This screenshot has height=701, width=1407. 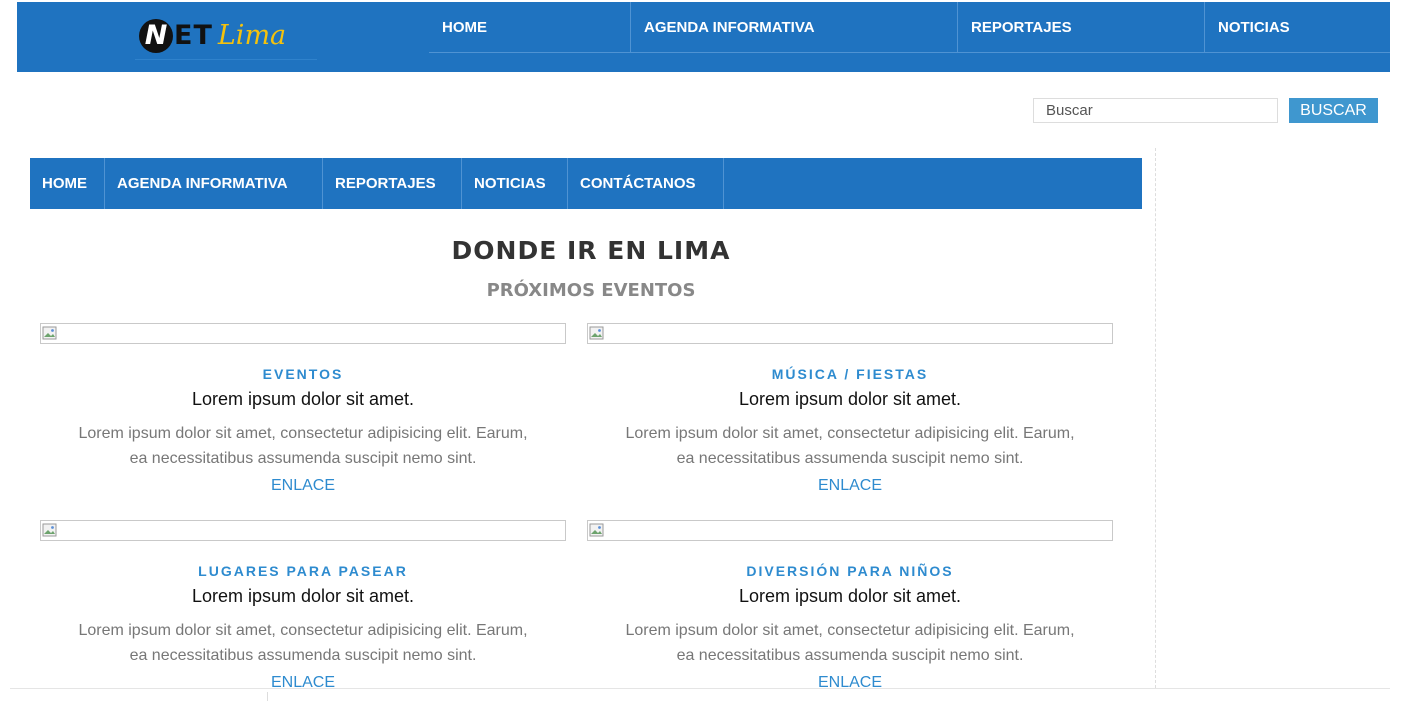 I want to click on search-input, so click(x=1155, y=110).